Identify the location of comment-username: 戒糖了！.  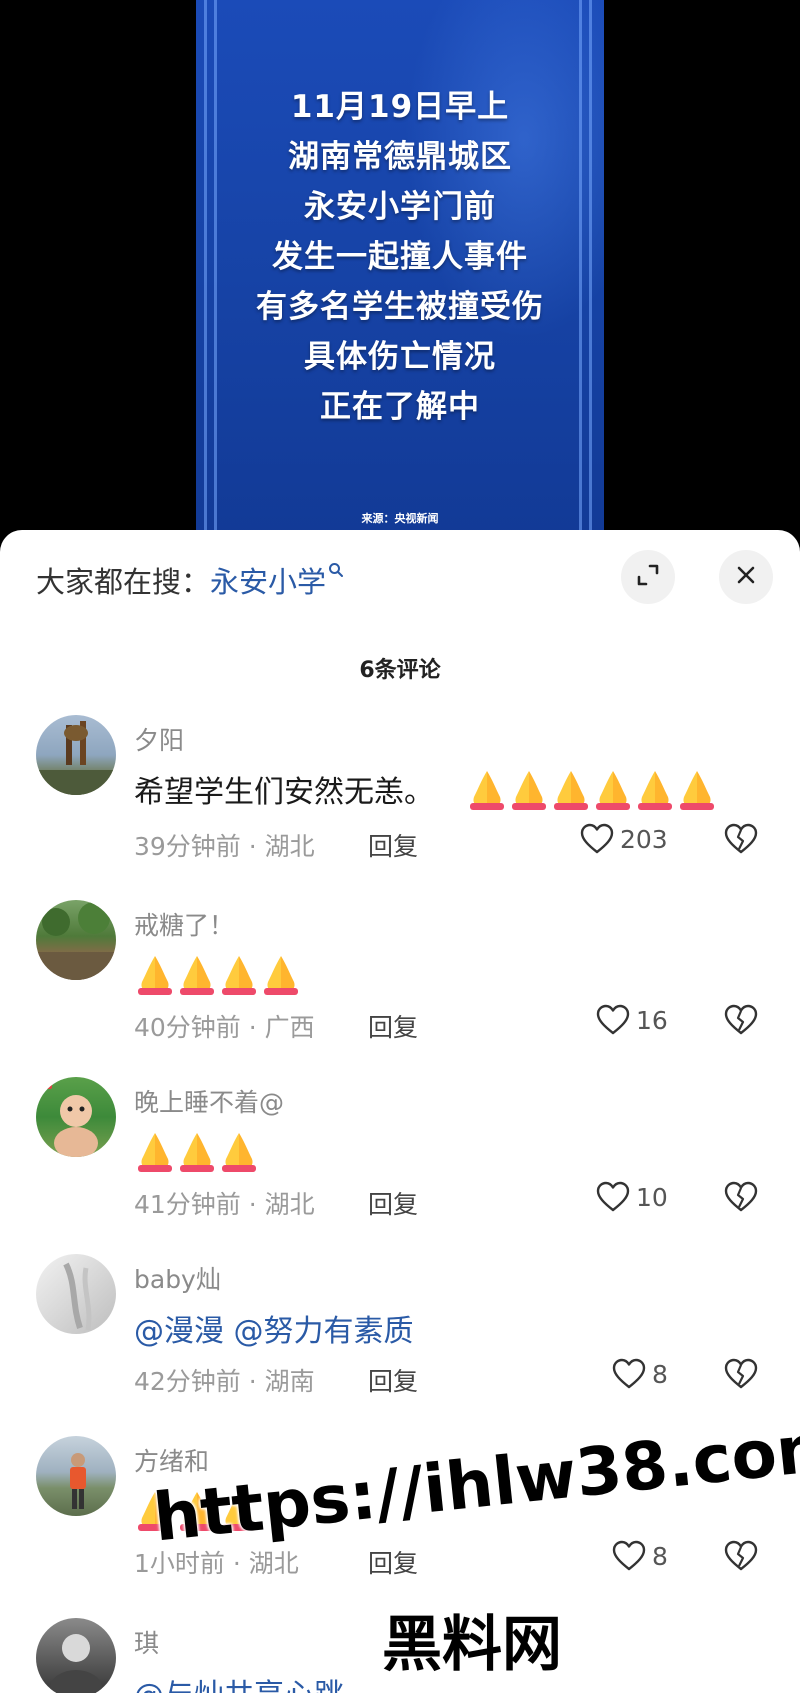
(184, 924).